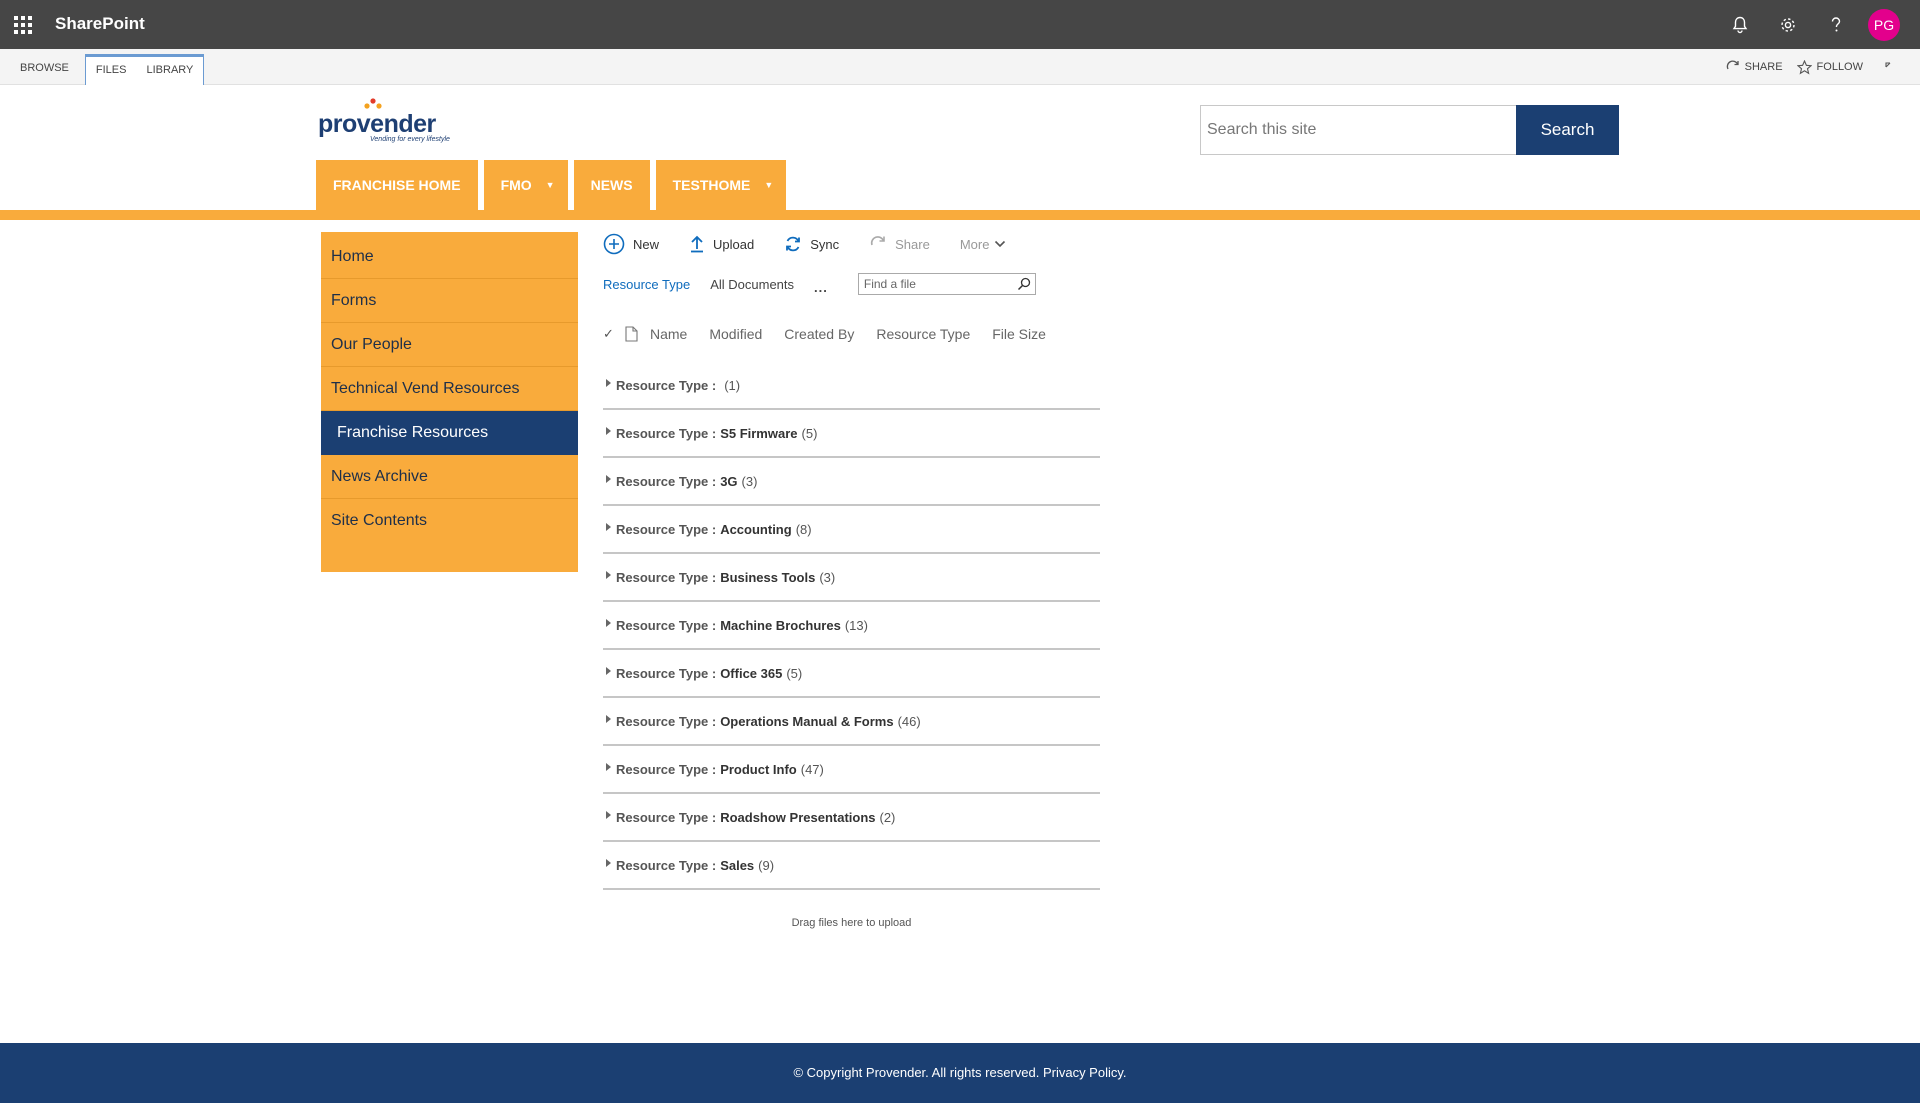 The image size is (1920, 1103). What do you see at coordinates (752, 284) in the screenshot?
I see `view-all-documents: All Documents` at bounding box center [752, 284].